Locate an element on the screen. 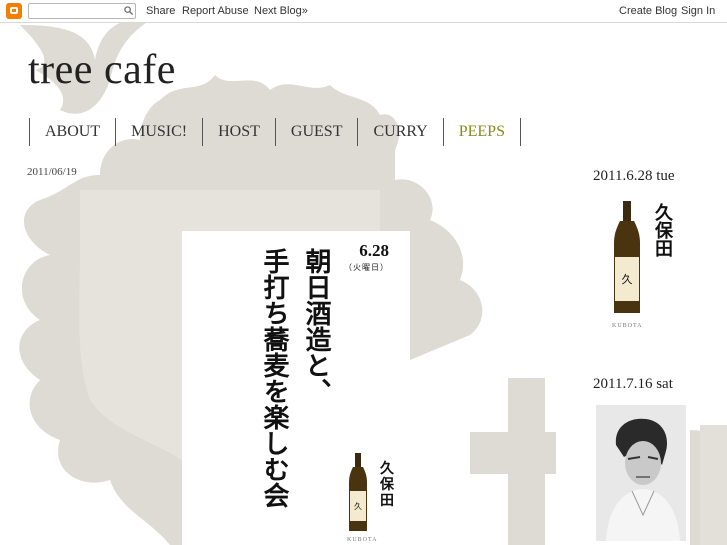 The height and width of the screenshot is (545, 727). sidebar-brand-label: KUBOTA is located at coordinates (627, 326).